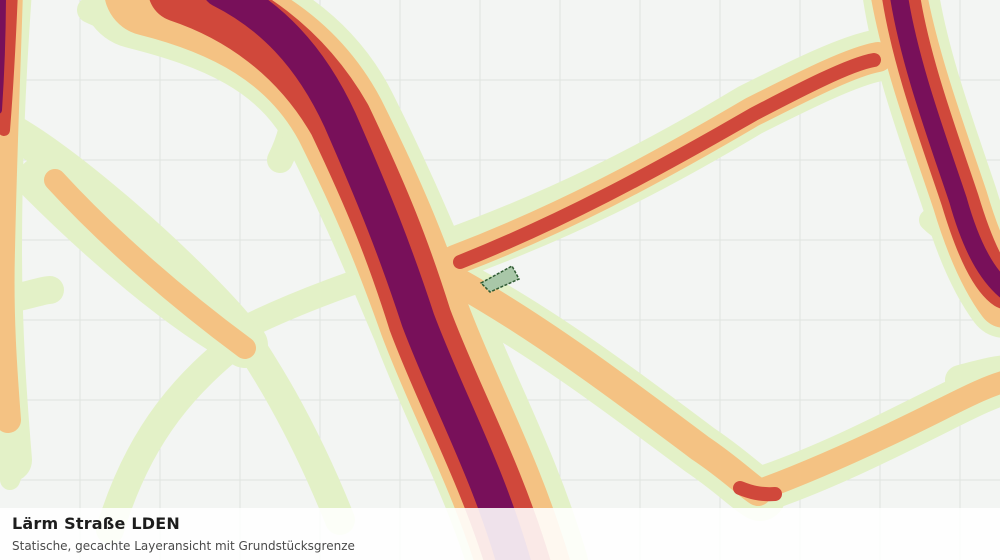 This screenshot has height=560, width=1000. What do you see at coordinates (96, 523) in the screenshot?
I see `map-title: Lärm Straße LDEN` at bounding box center [96, 523].